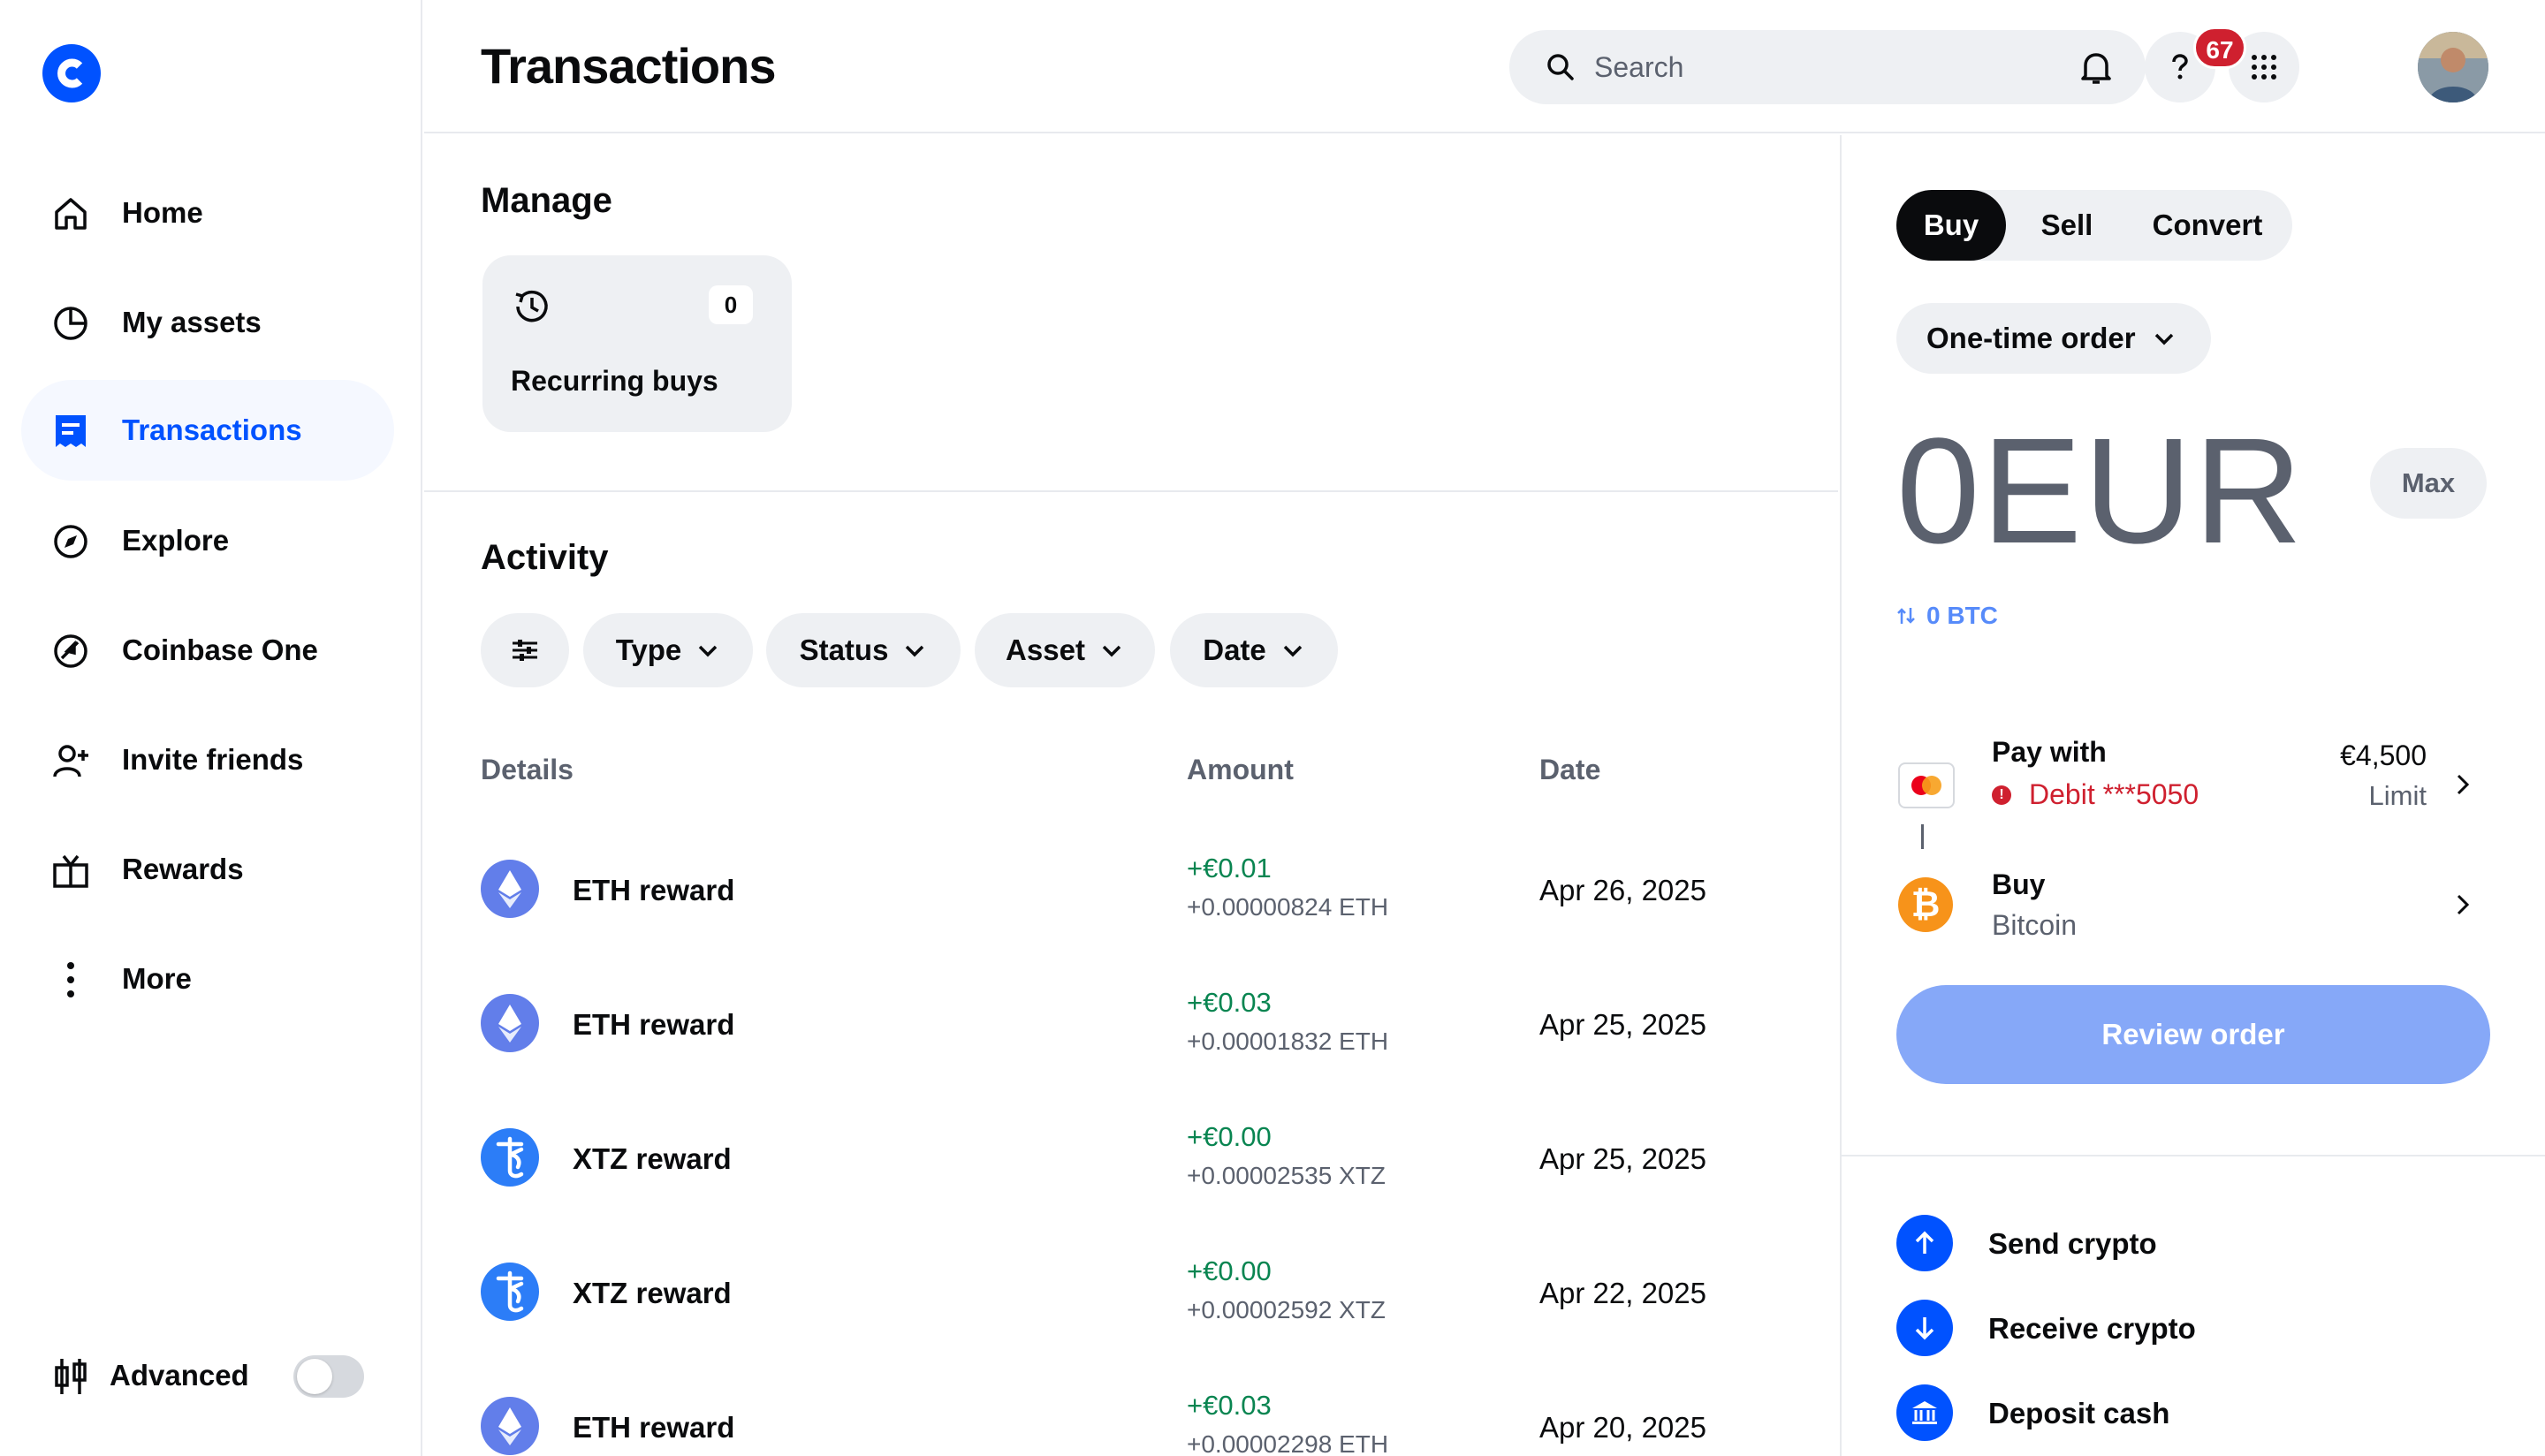 This screenshot has width=2545, height=1456. I want to click on transaction-fiat-amount: +€0.01, so click(1229, 868).